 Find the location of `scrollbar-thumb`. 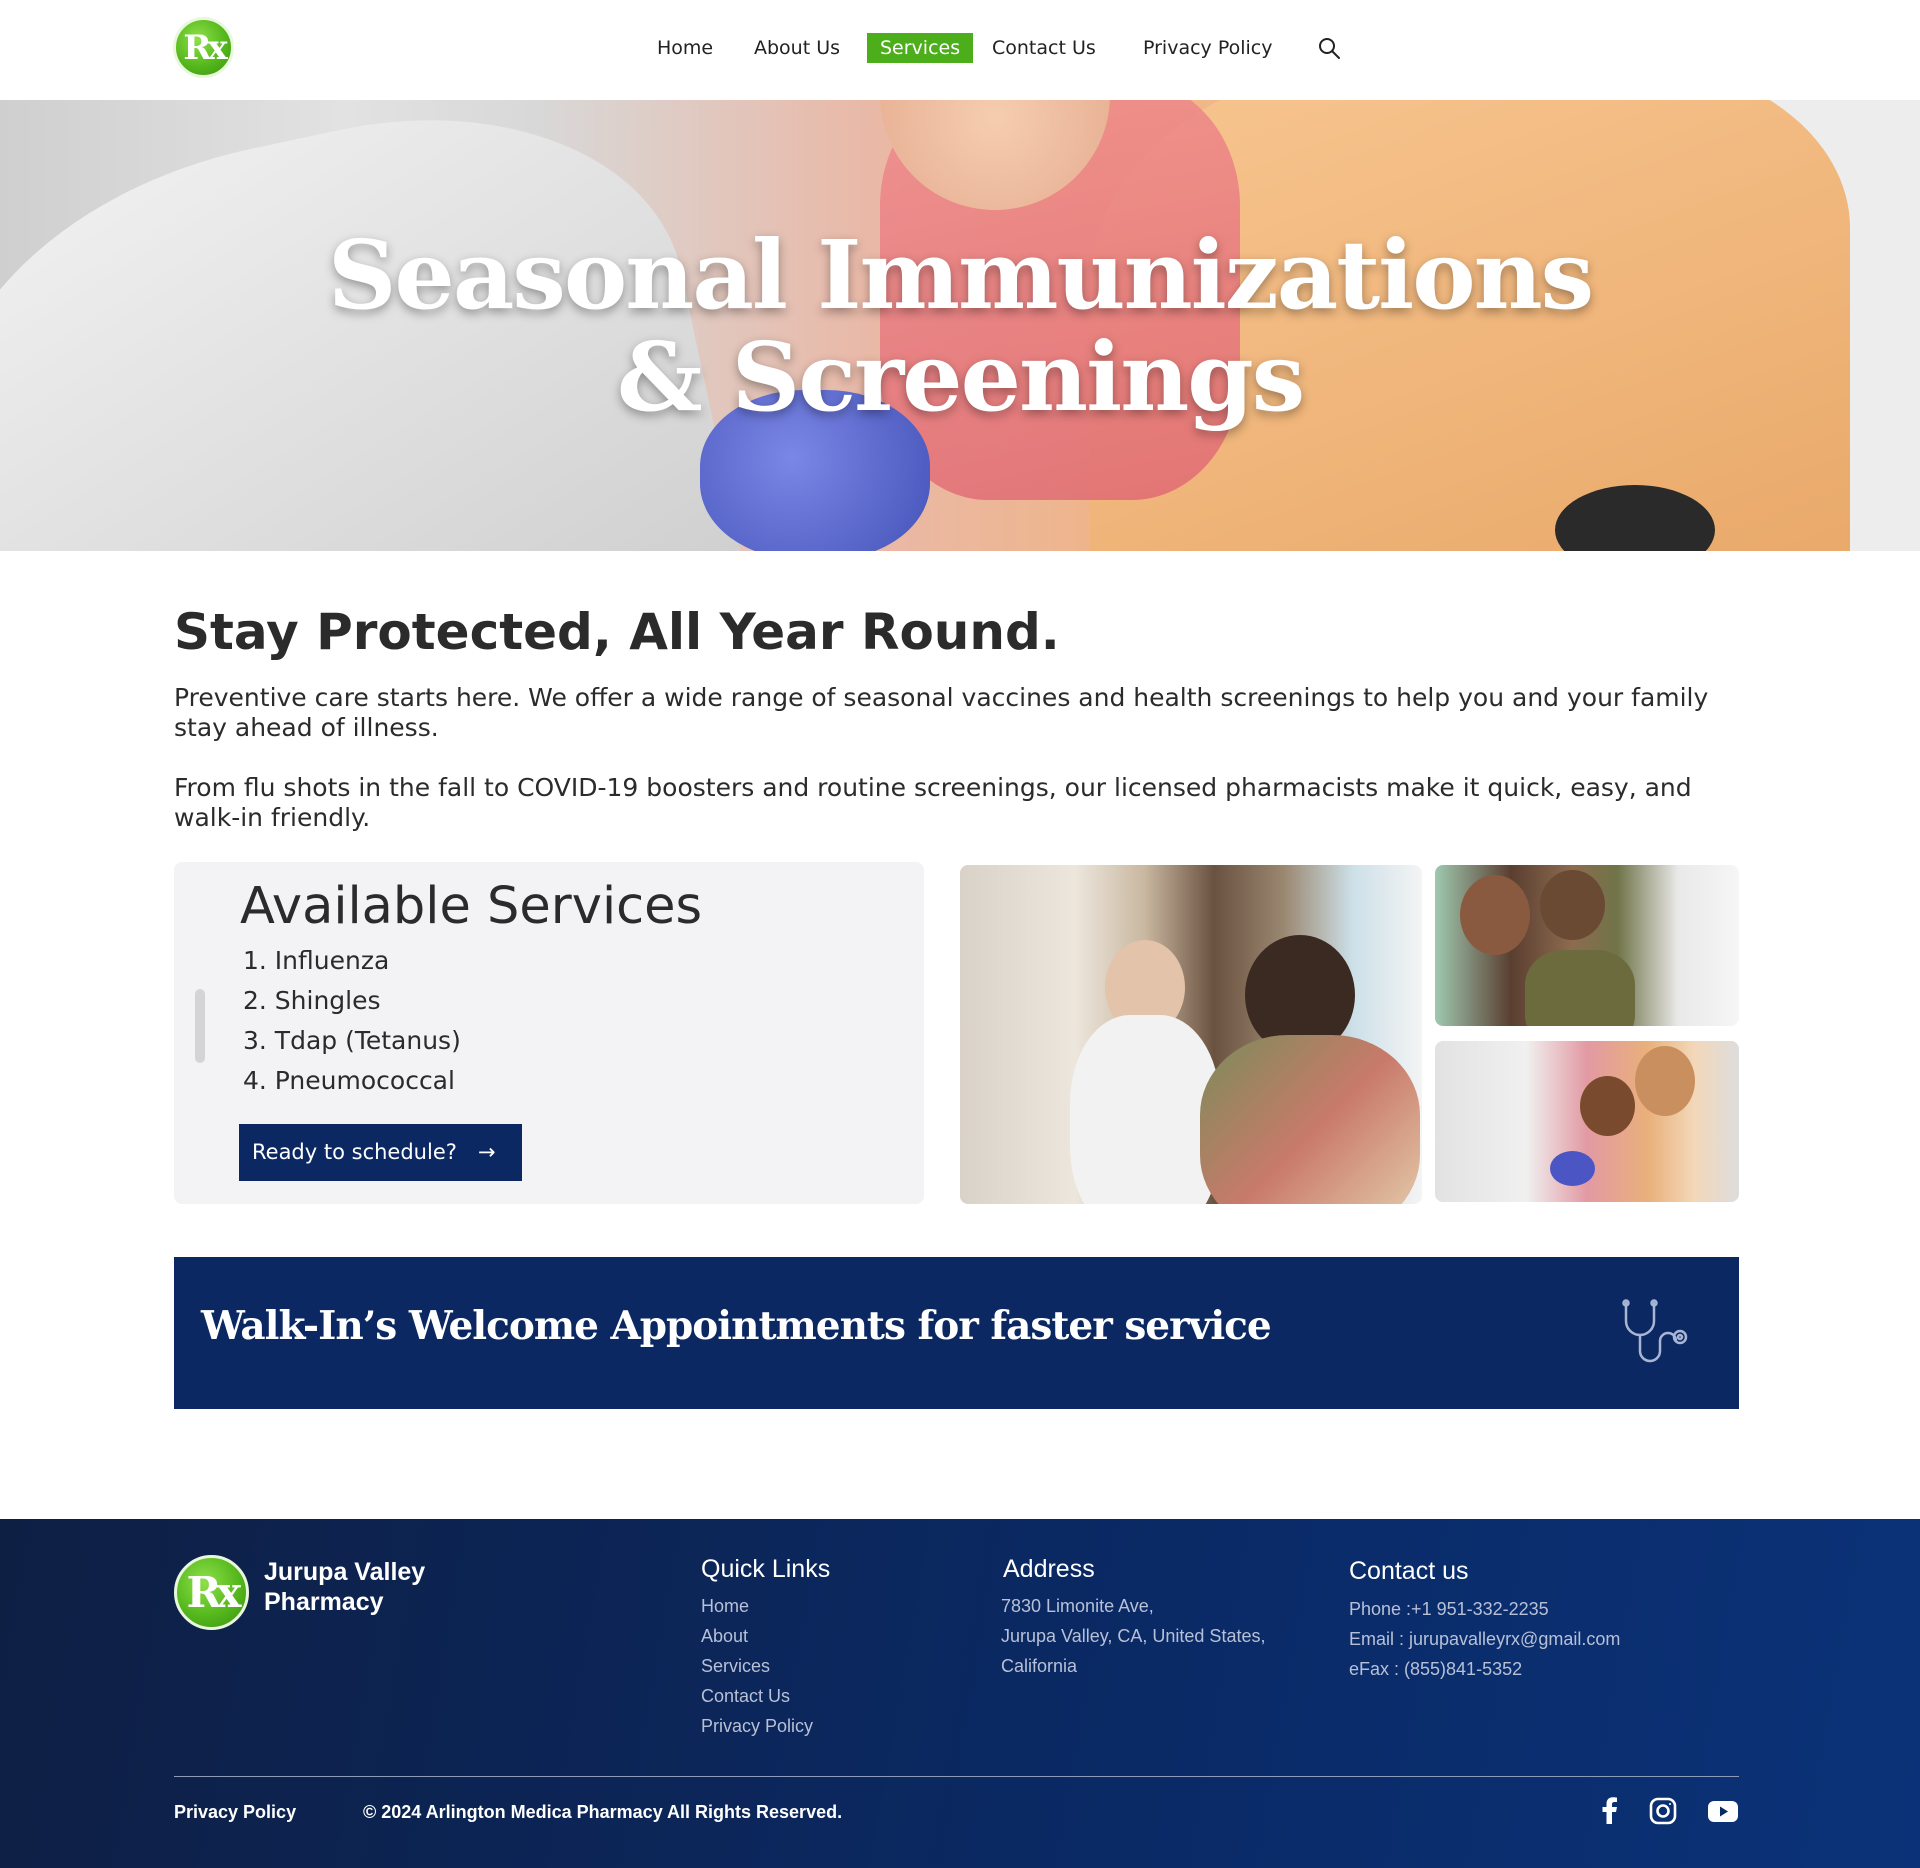

scrollbar-thumb is located at coordinates (200, 1026).